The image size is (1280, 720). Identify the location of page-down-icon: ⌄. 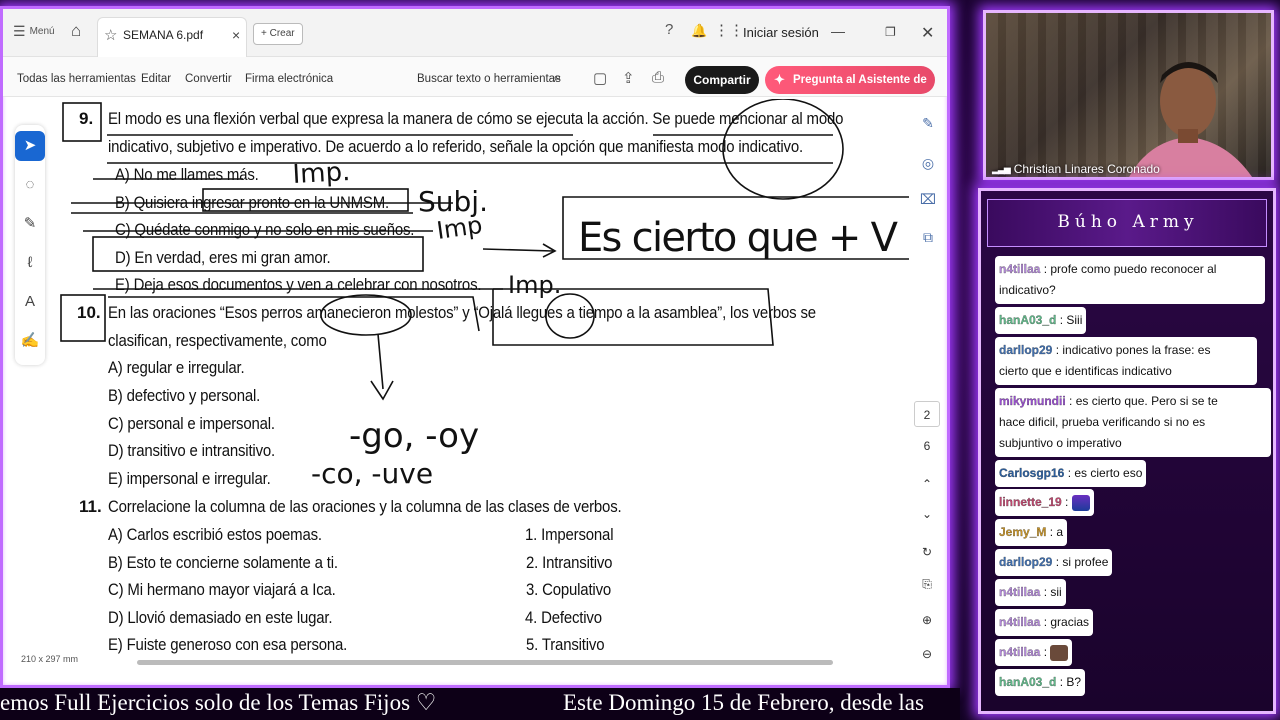
(927, 514).